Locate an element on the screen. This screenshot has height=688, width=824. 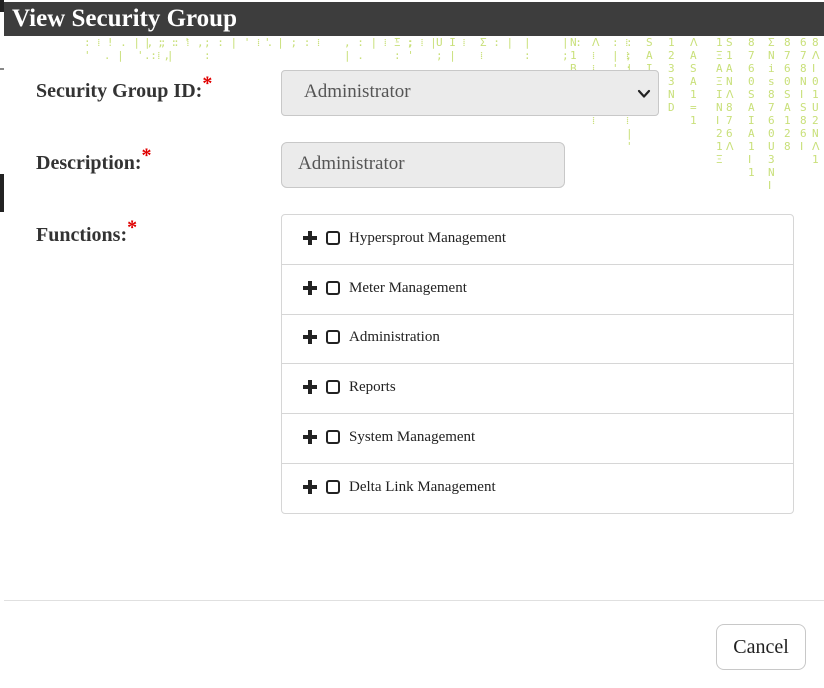
function-label: Meter Management is located at coordinates (408, 288).